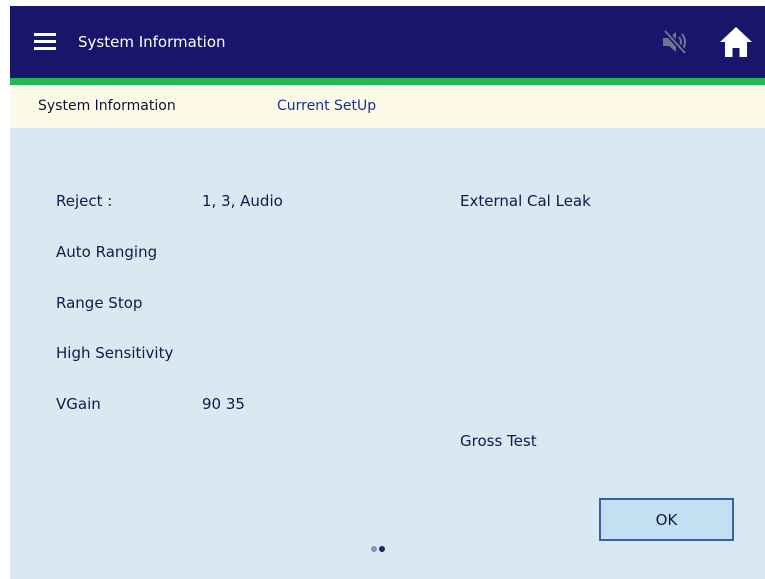 The width and height of the screenshot is (765, 579). Describe the element at coordinates (326, 106) in the screenshot. I see `tab-current-setup: Current SetUp` at that location.